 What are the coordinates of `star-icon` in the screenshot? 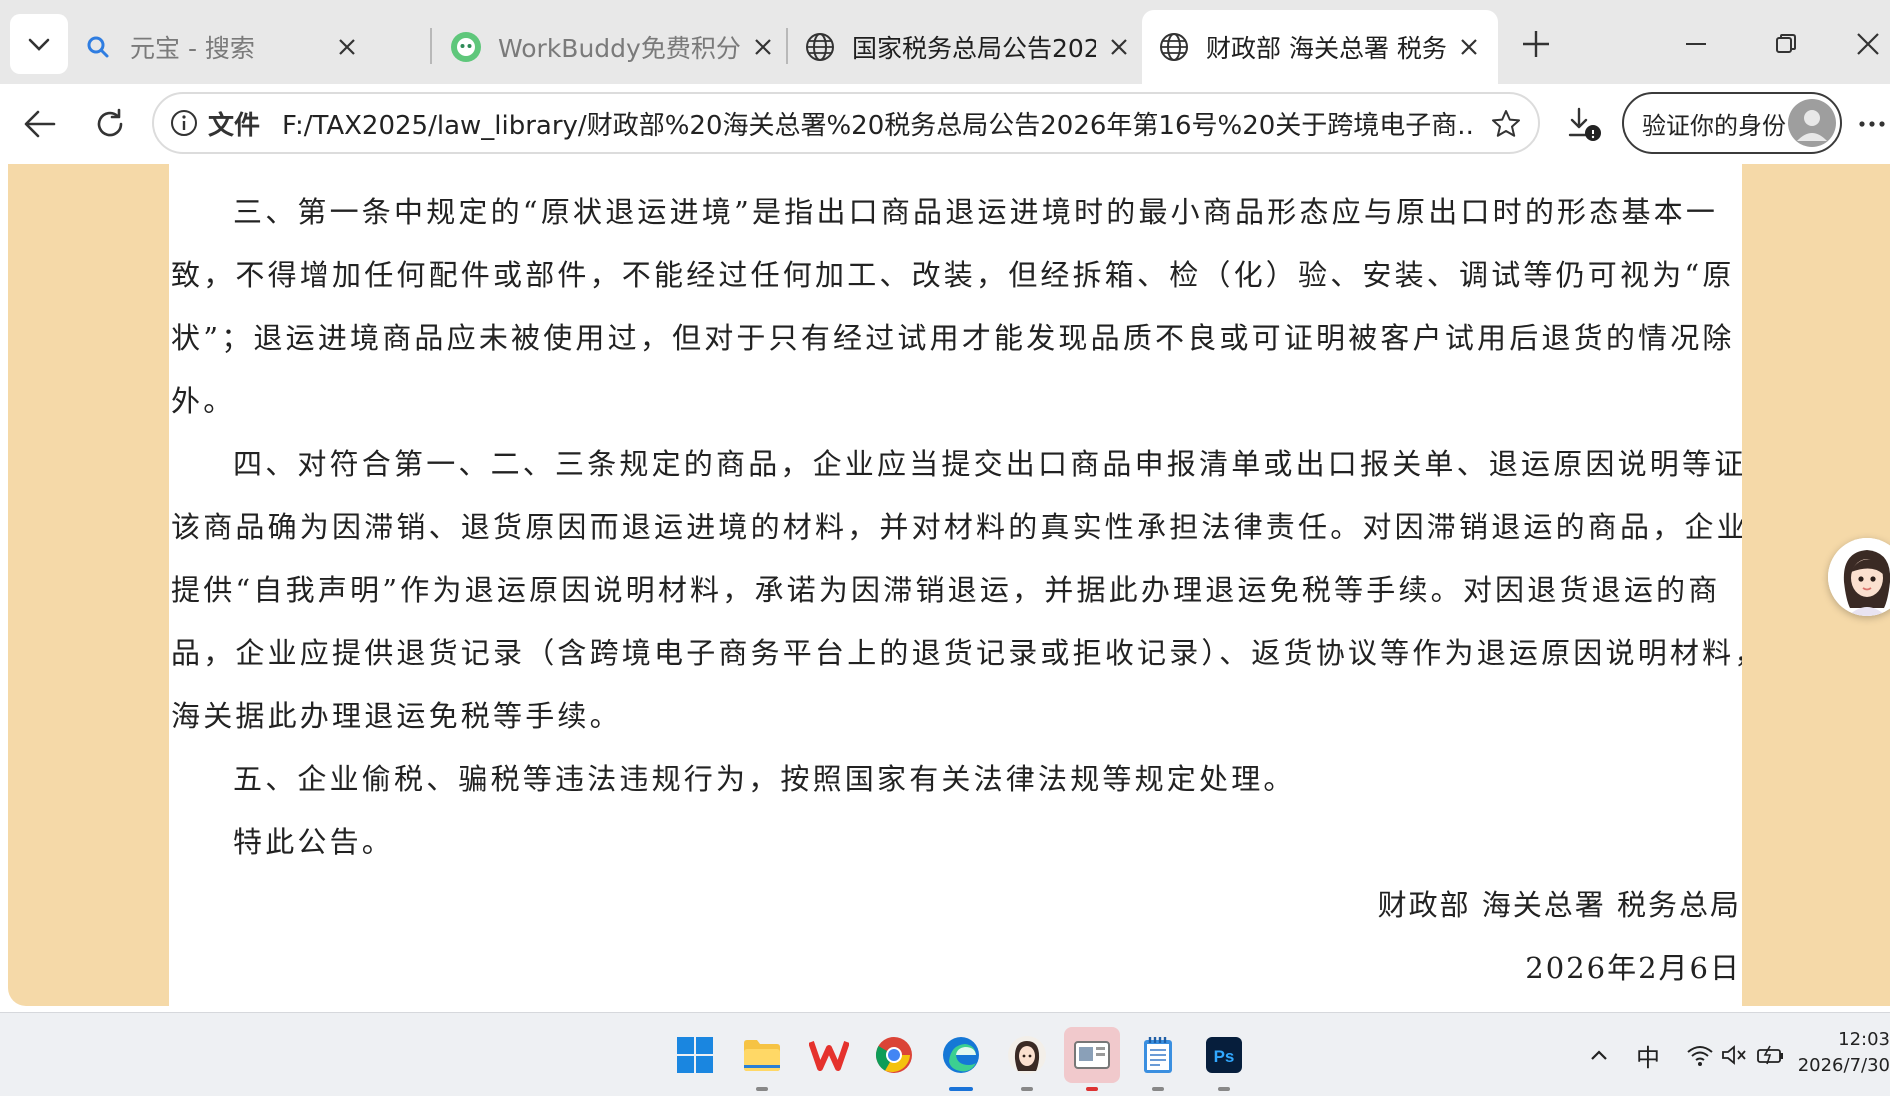 It's located at (1506, 124).